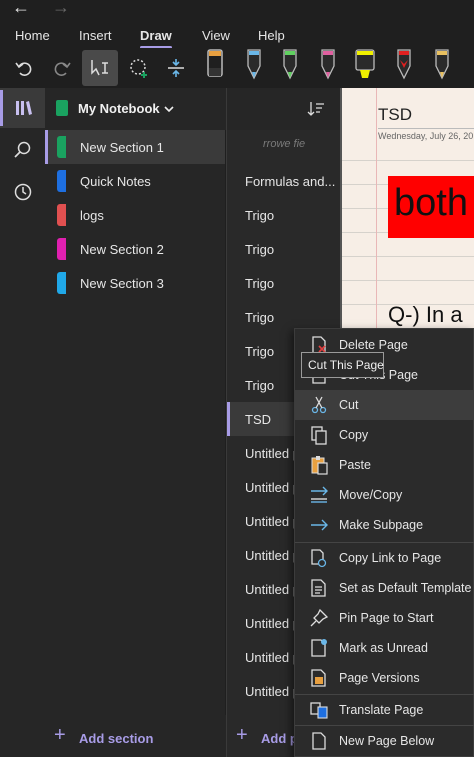 The height and width of the screenshot is (757, 474). Describe the element at coordinates (384, 465) in the screenshot. I see `menu-item-paste: Paste` at that location.